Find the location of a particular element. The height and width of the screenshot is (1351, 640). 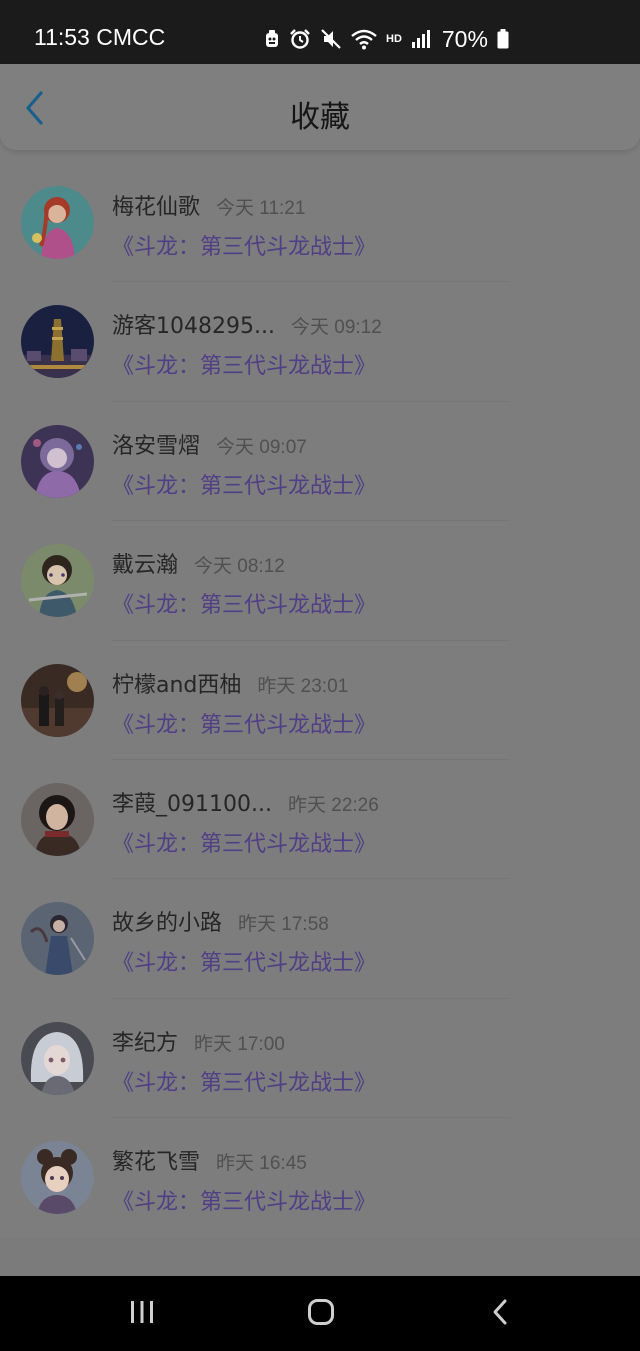

item-header: 梅花仙歌 今天 11:21 is located at coordinates (208, 205).